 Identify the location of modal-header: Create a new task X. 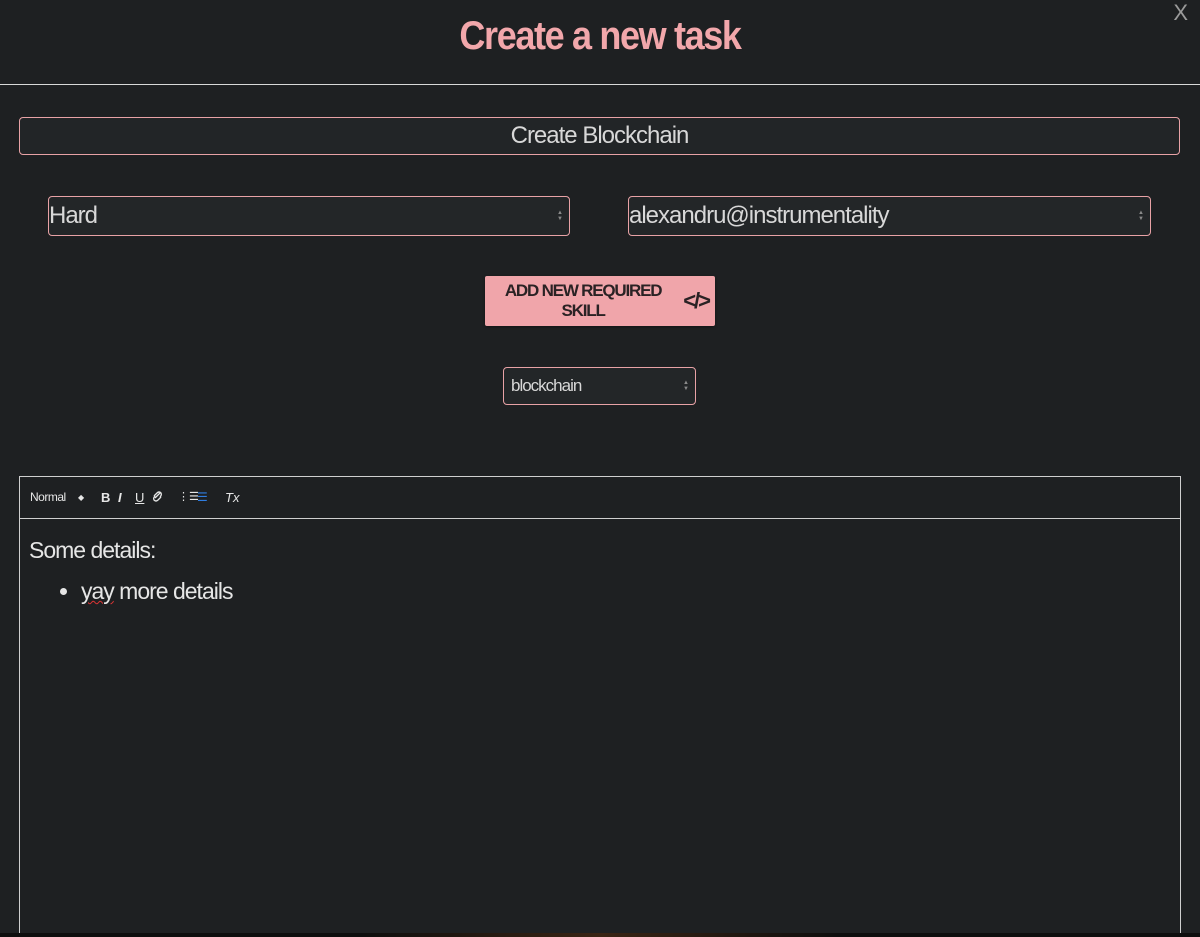
(600, 42).